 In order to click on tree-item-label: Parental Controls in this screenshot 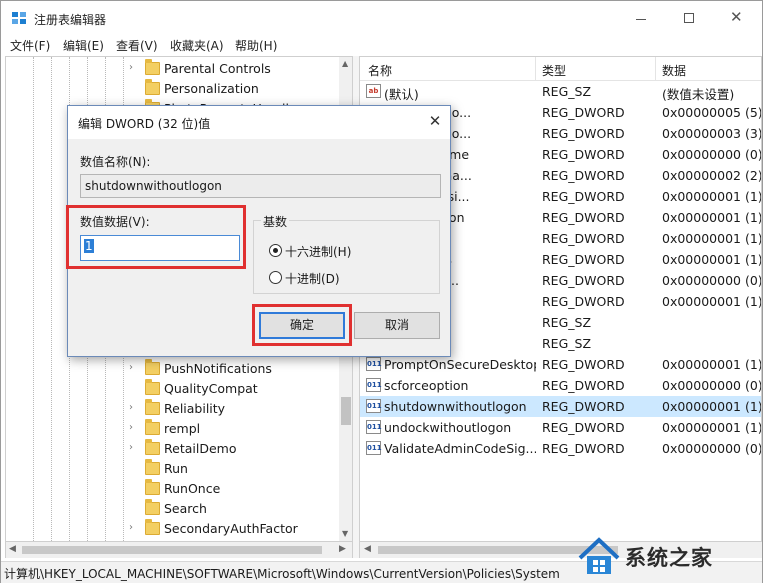, I will do `click(217, 68)`.